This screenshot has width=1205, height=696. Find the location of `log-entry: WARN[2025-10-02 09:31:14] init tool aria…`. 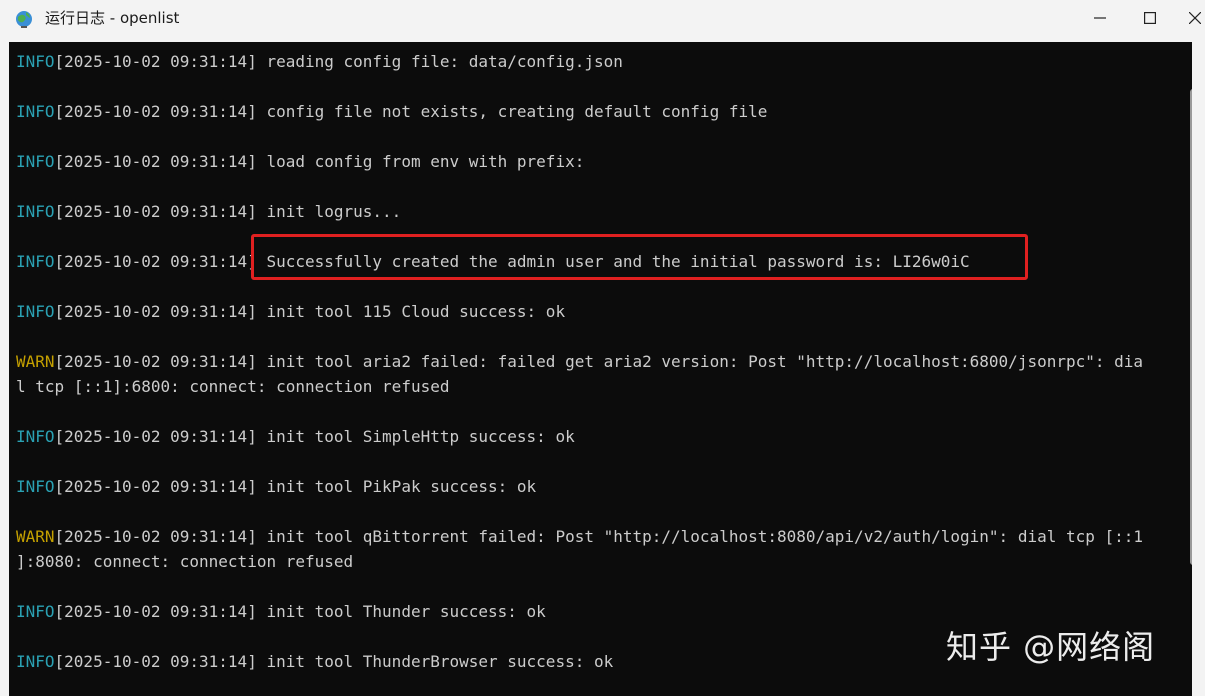

log-entry: WARN[2025-10-02 09:31:14] init tool aria… is located at coordinates (598, 374).